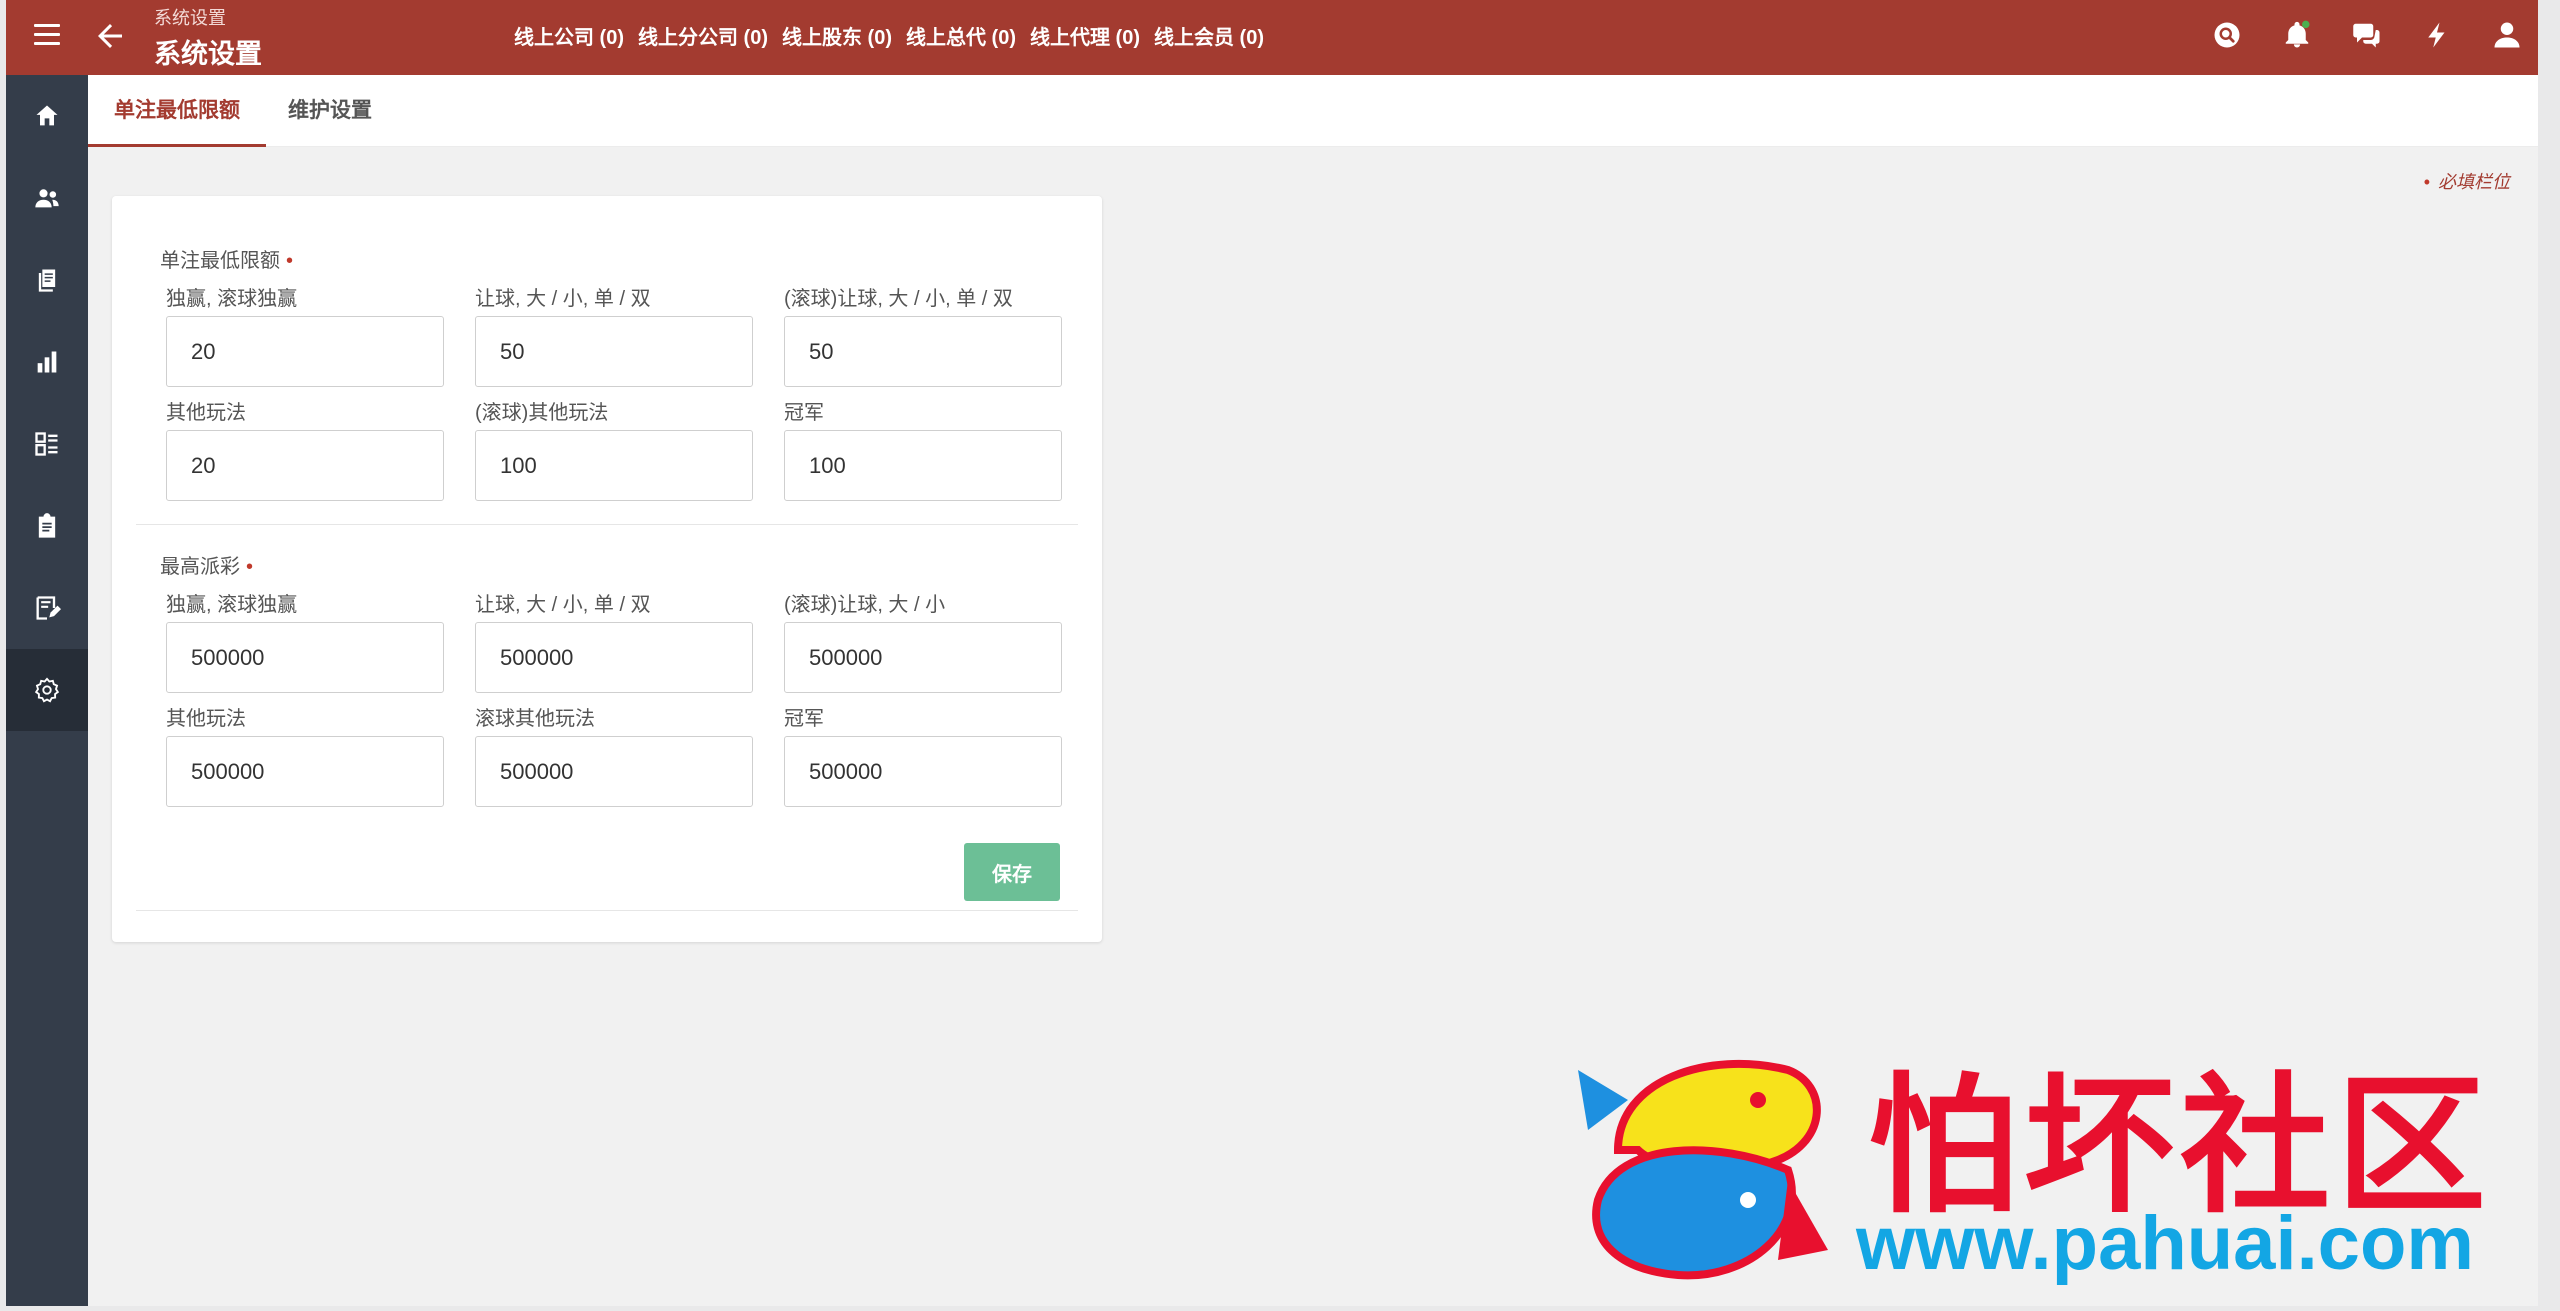  Describe the element at coordinates (48, 34) in the screenshot. I see `menu-toggle-icon` at that location.